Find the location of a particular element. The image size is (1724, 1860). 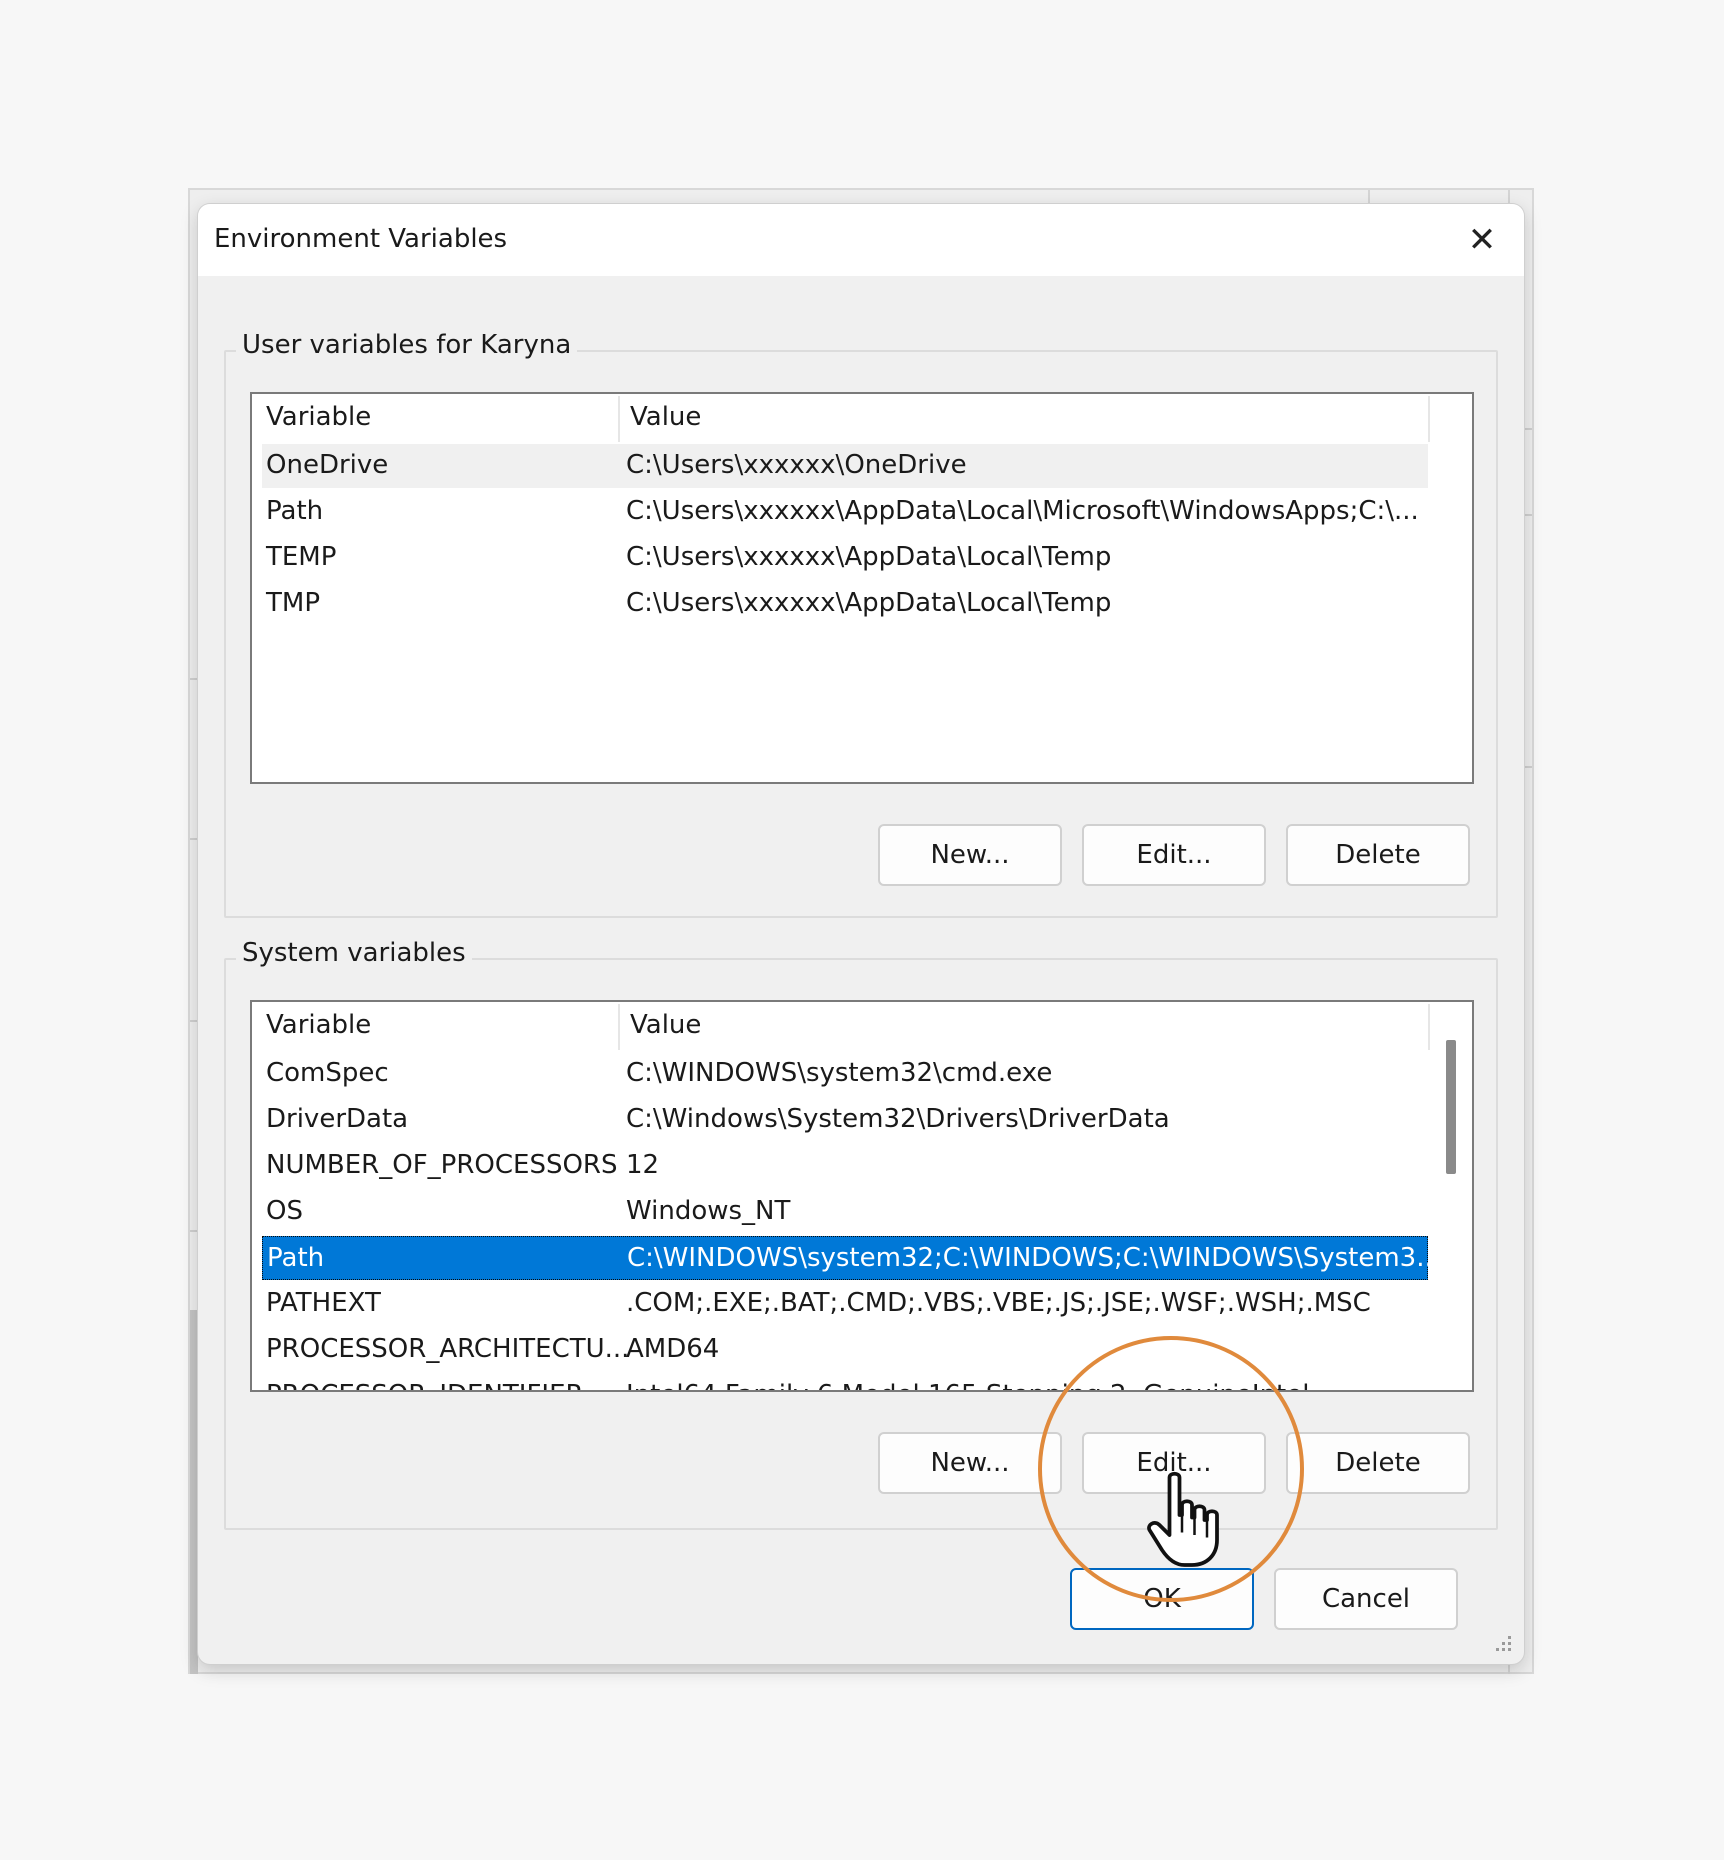

list-item: OS Windows_NT is located at coordinates (845, 1212).